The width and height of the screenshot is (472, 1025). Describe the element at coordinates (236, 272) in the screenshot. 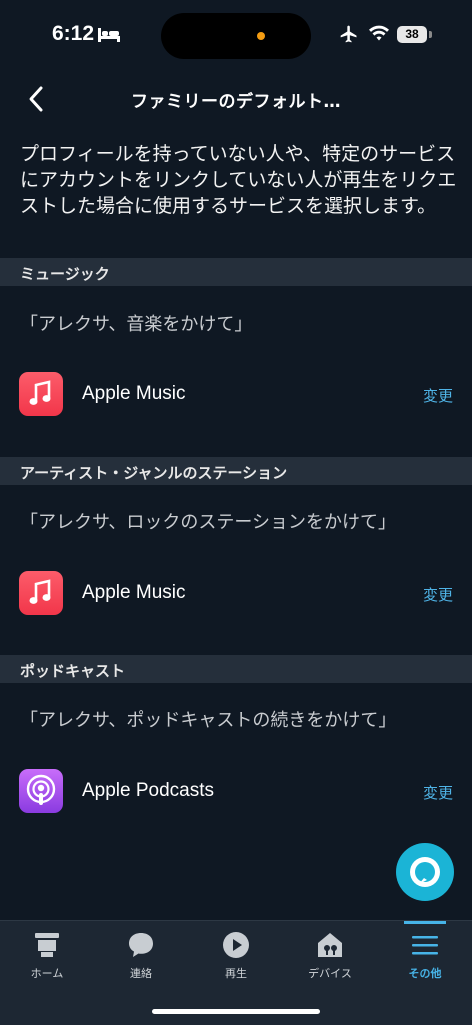

I see `section-header-music: ミュージック` at that location.